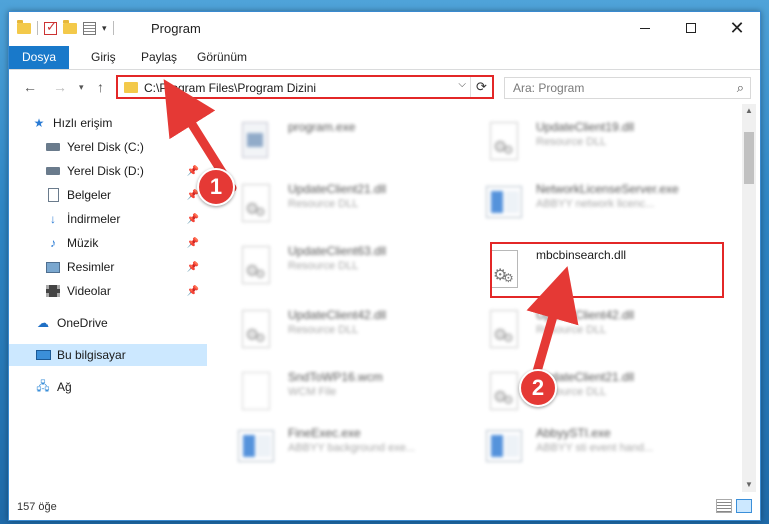 The width and height of the screenshot is (769, 524). I want to click on tab-file: Dosya, so click(39, 57).